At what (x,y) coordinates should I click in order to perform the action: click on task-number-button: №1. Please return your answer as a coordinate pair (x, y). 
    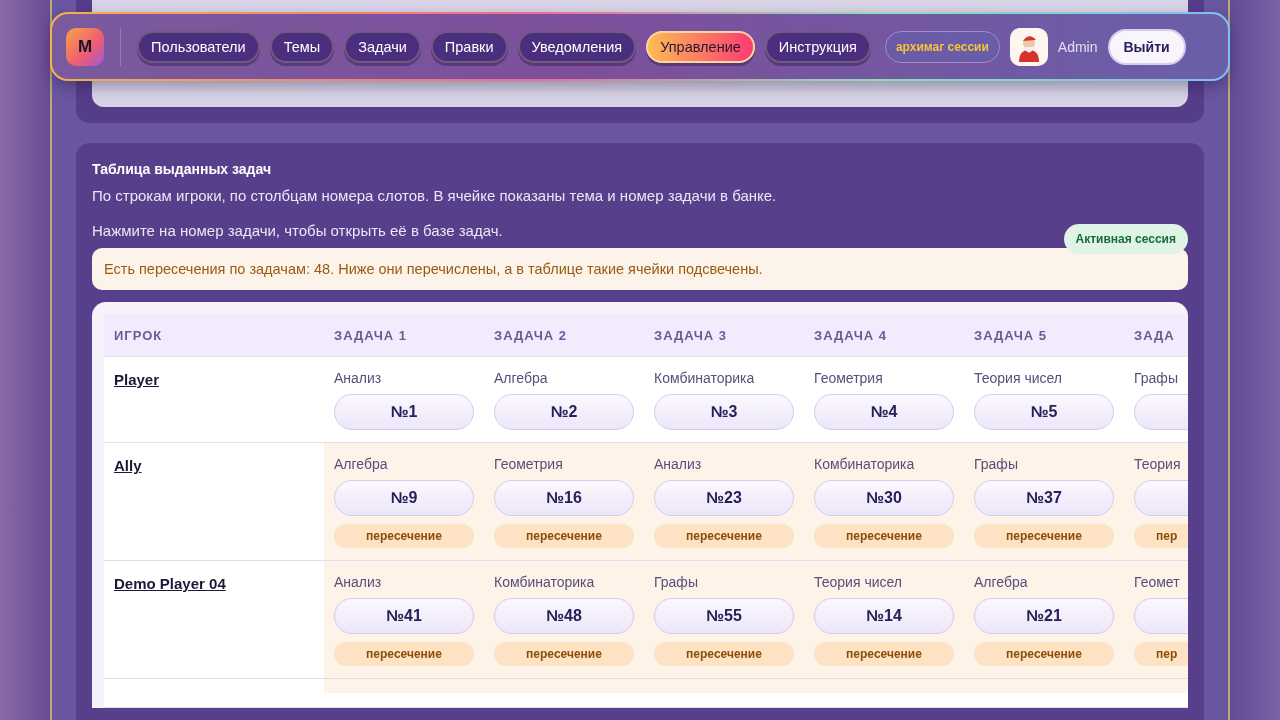
    Looking at the image, I should click on (404, 412).